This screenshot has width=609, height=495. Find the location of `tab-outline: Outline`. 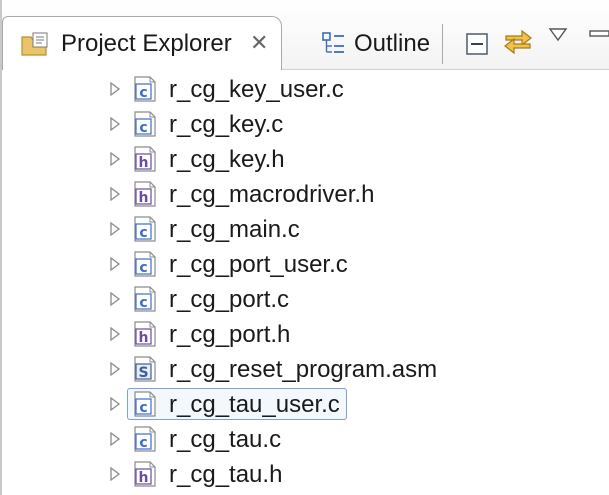

tab-outline: Outline is located at coordinates (392, 44).